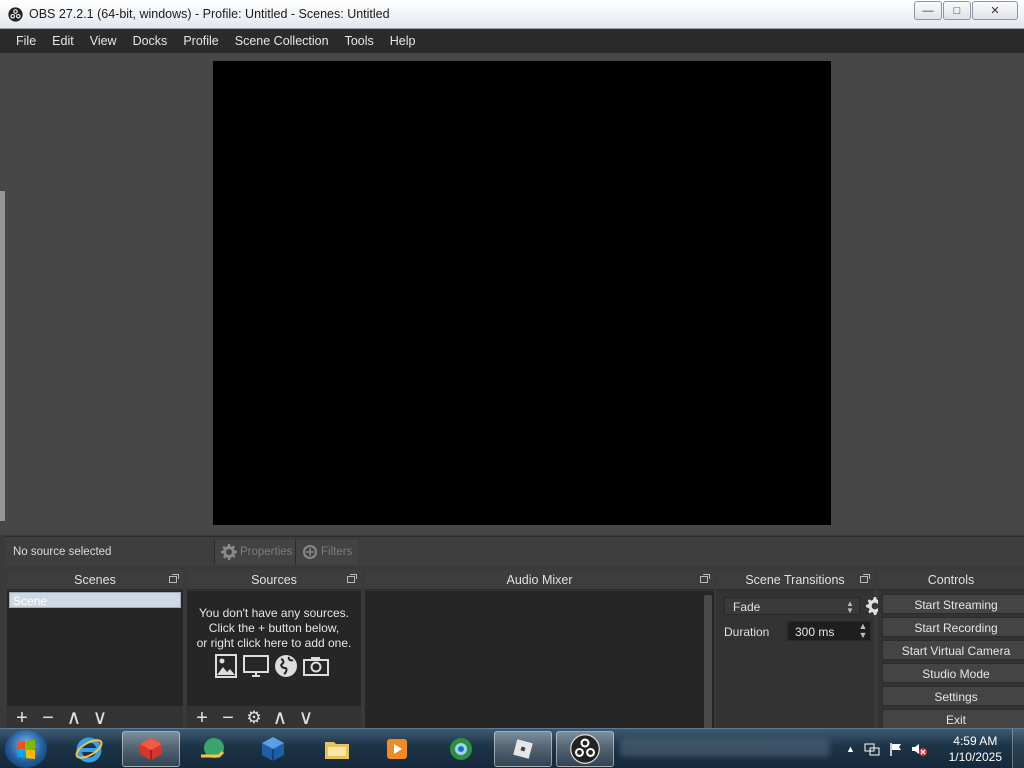 The image size is (1024, 768). I want to click on scene-transitions-dock-header: Scene Transitions, so click(795, 580).